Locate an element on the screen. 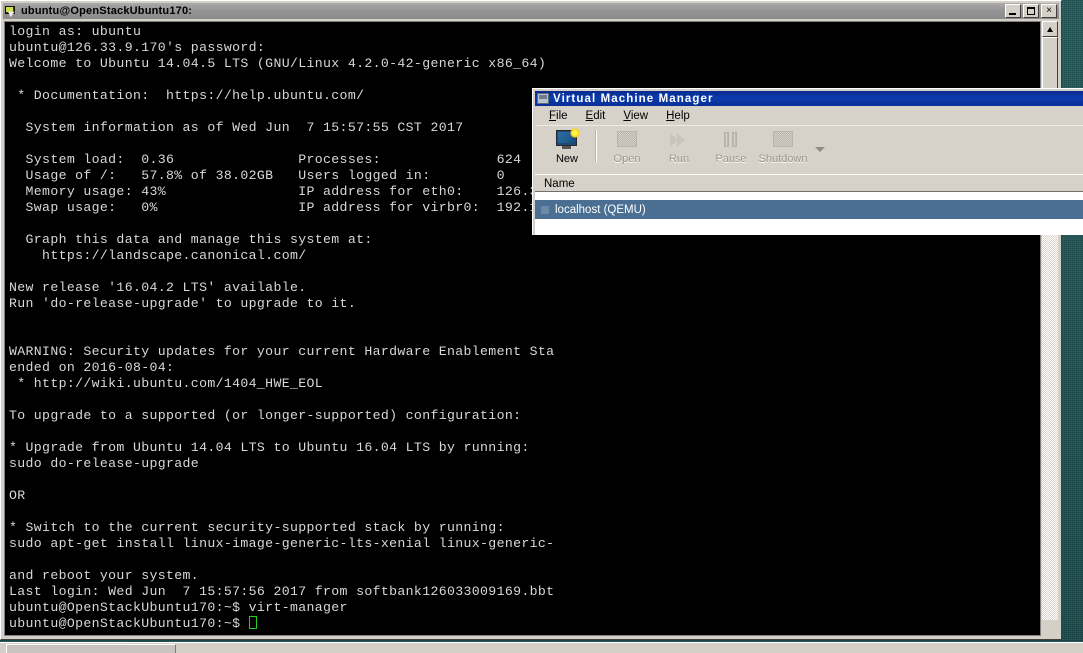 This screenshot has width=1083, height=653. terminal-cursor is located at coordinates (252, 622).